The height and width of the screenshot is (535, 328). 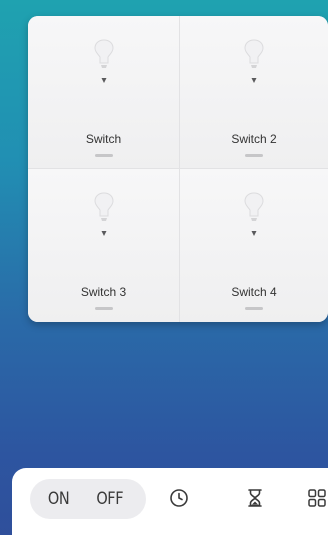 I want to click on all-on-button: ON, so click(x=59, y=499).